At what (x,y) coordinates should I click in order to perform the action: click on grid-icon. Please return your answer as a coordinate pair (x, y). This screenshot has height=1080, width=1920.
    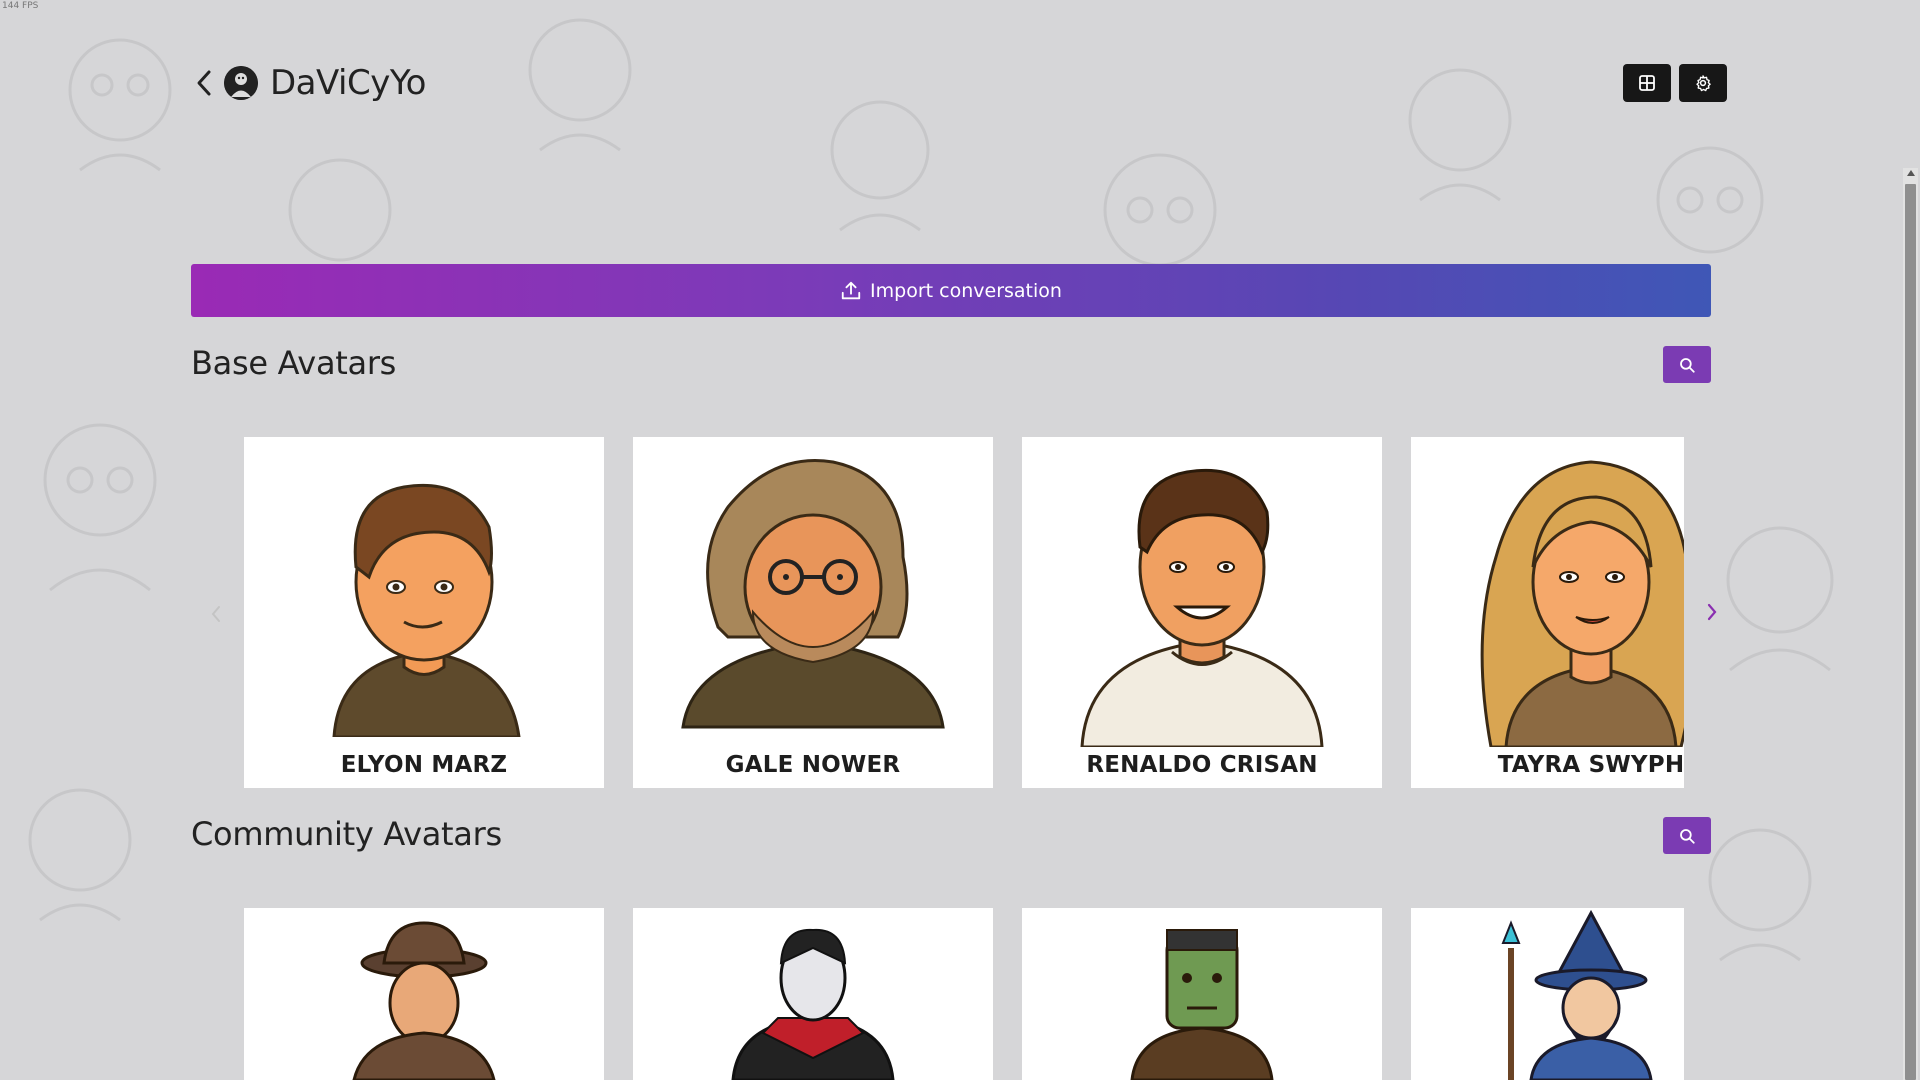
    Looking at the image, I should click on (1647, 83).